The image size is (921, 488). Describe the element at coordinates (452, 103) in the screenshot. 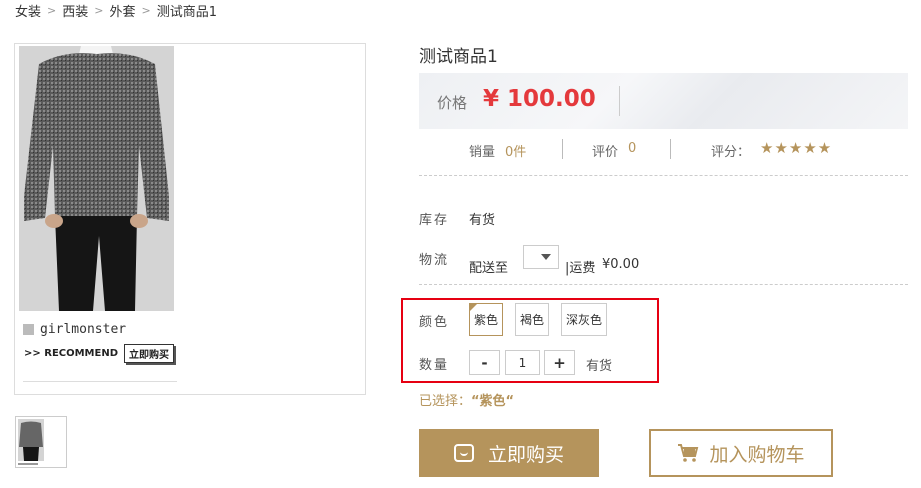

I see `price-label: 价格` at that location.